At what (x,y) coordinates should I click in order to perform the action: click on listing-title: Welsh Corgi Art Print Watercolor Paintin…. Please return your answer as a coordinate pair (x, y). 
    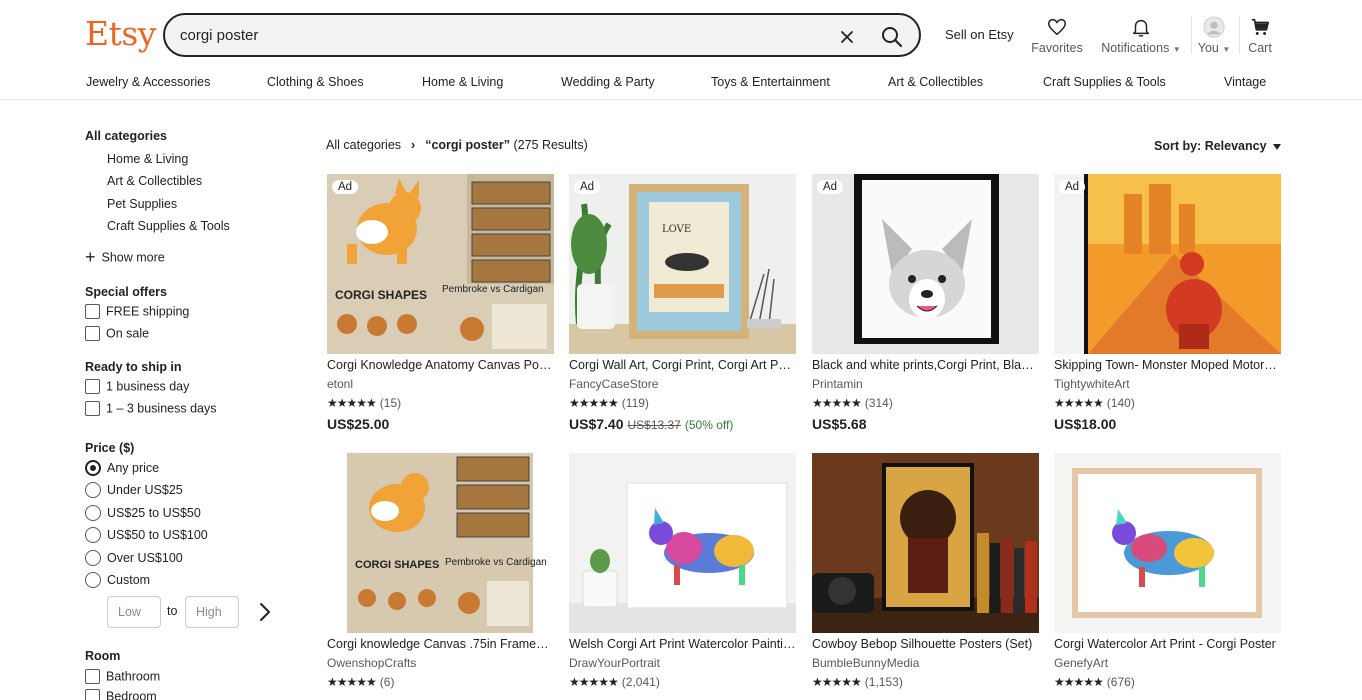
    Looking at the image, I should click on (682, 644).